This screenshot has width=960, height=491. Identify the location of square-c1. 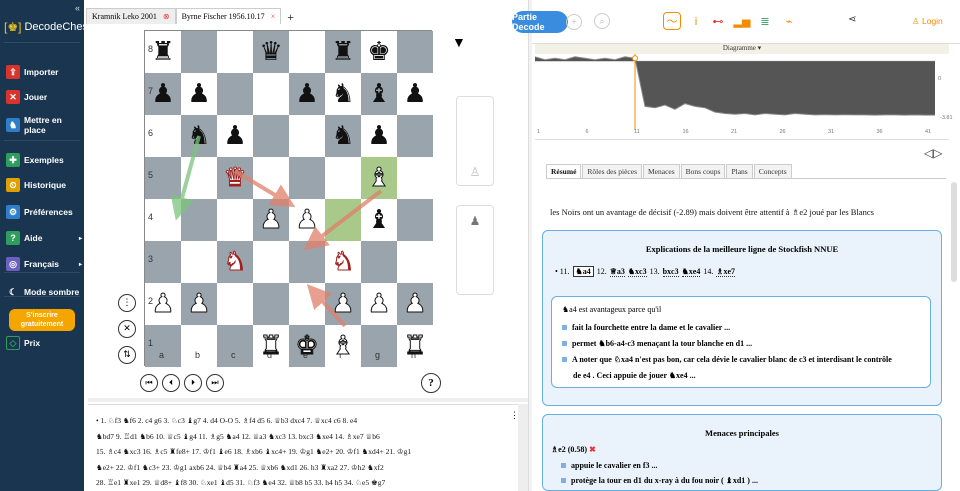
(235, 346).